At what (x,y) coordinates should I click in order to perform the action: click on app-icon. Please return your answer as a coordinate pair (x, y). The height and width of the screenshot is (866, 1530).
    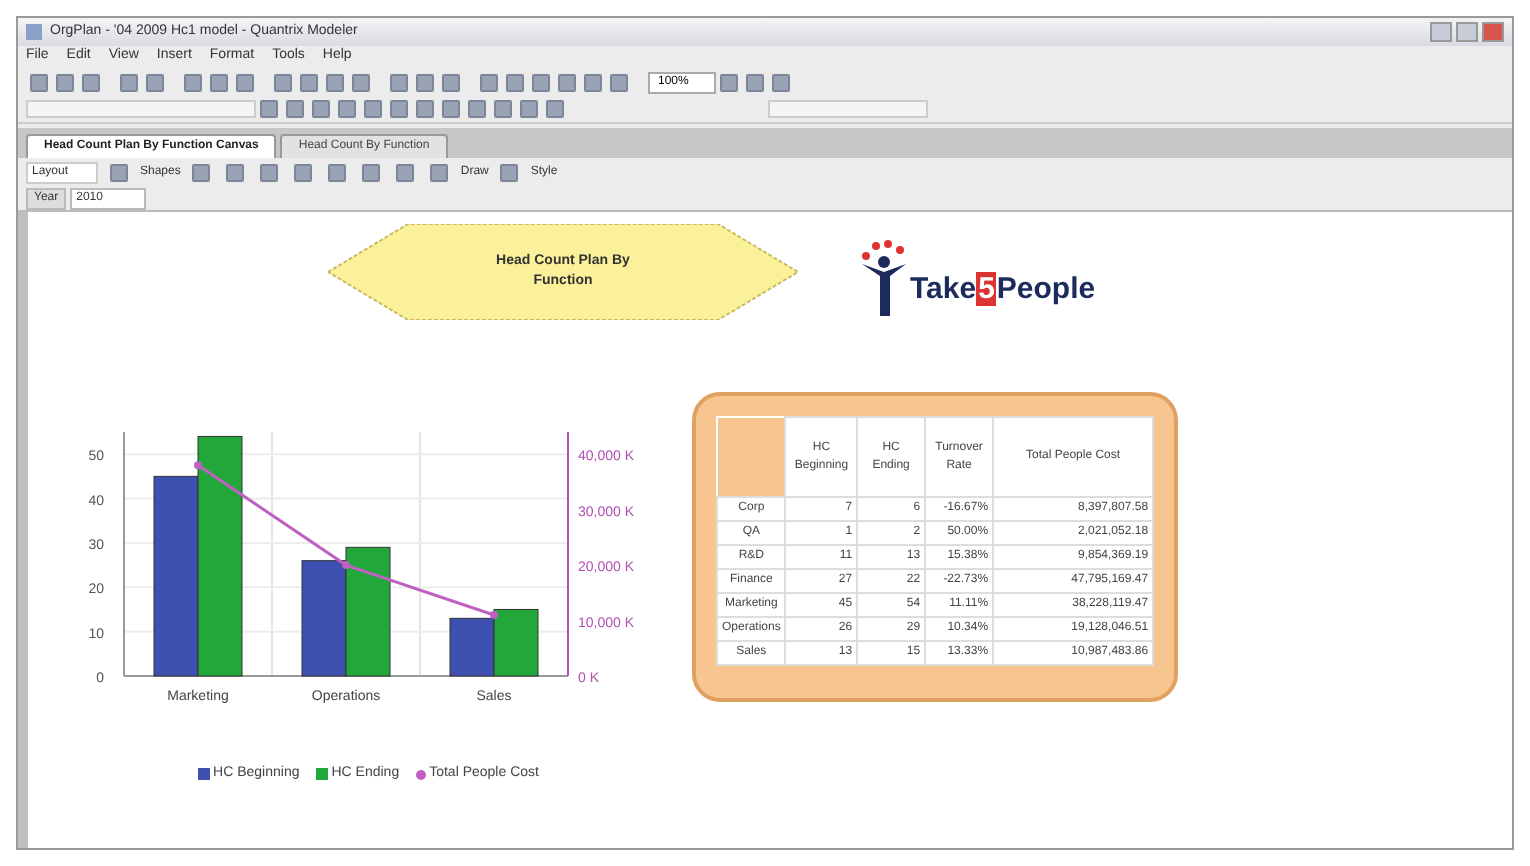
    Looking at the image, I should click on (34, 32).